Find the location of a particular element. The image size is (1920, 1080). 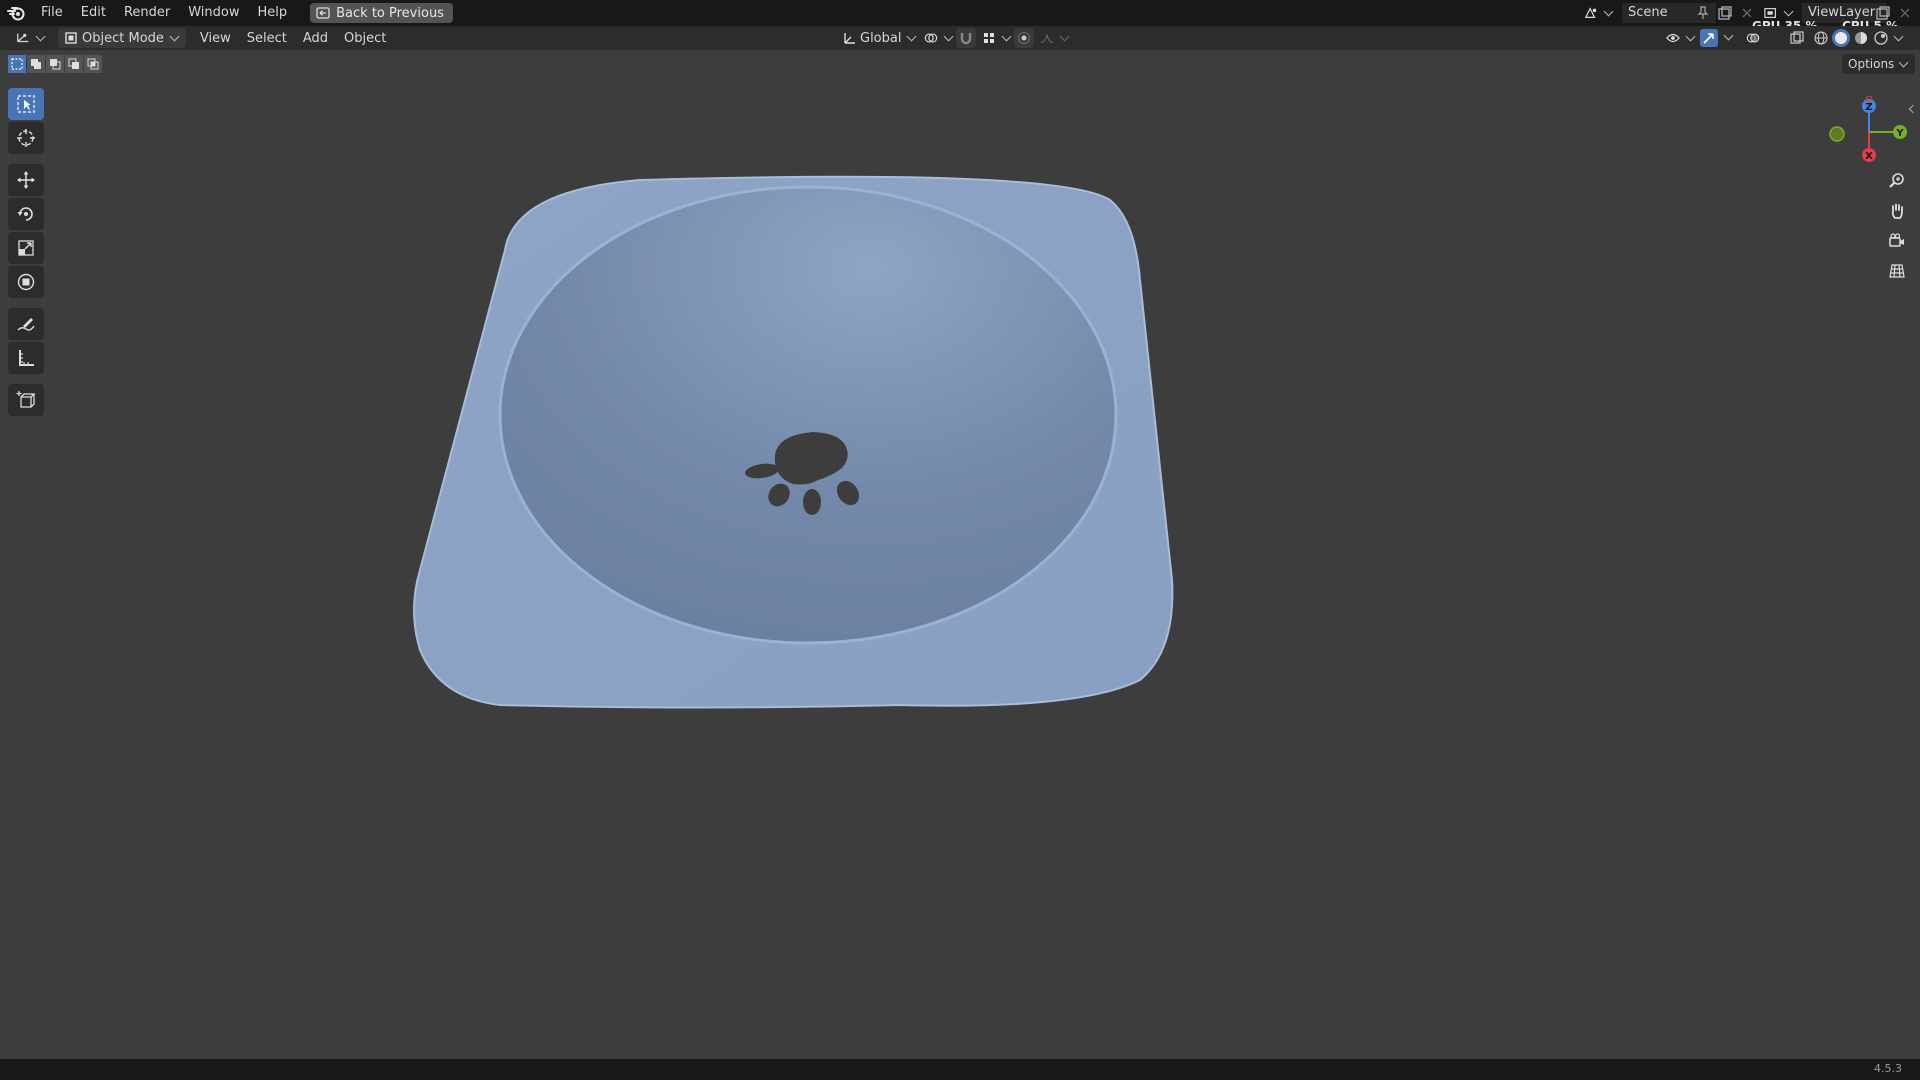

move-arrows-icon is located at coordinates (26, 180).